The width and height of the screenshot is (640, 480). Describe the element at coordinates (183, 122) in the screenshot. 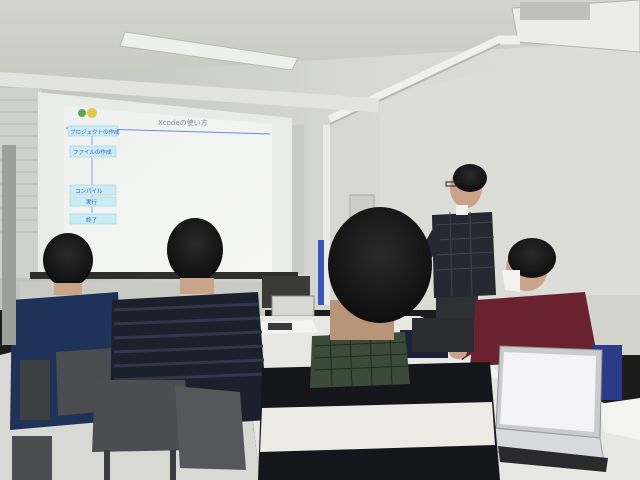

I see `slide-title: Xcodeの使い方` at that location.